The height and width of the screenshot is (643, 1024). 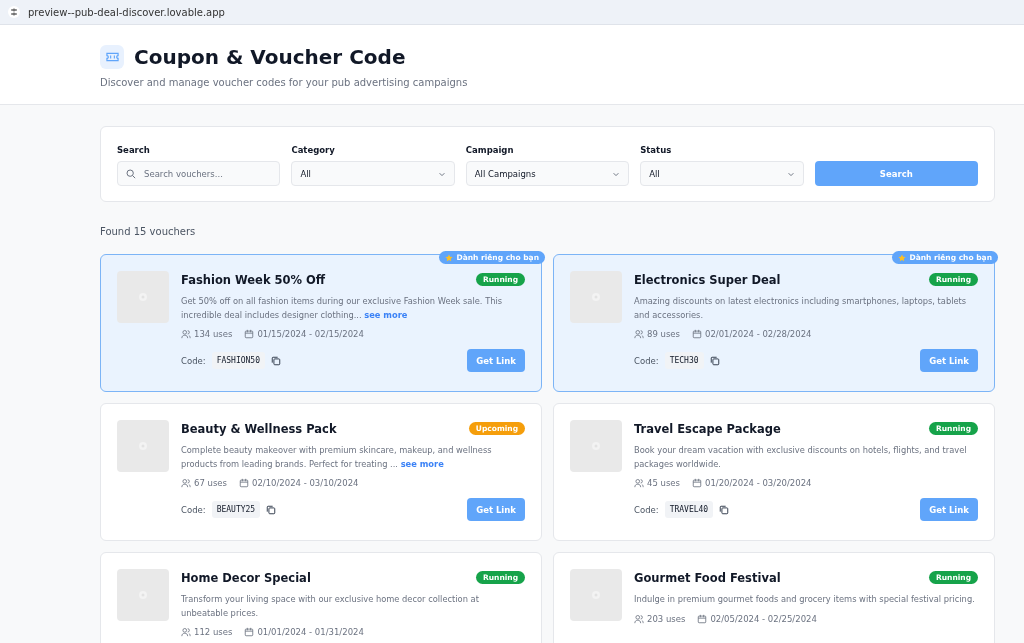 What do you see at coordinates (236, 509) in the screenshot?
I see `voucher-code: BEAUTY25` at bounding box center [236, 509].